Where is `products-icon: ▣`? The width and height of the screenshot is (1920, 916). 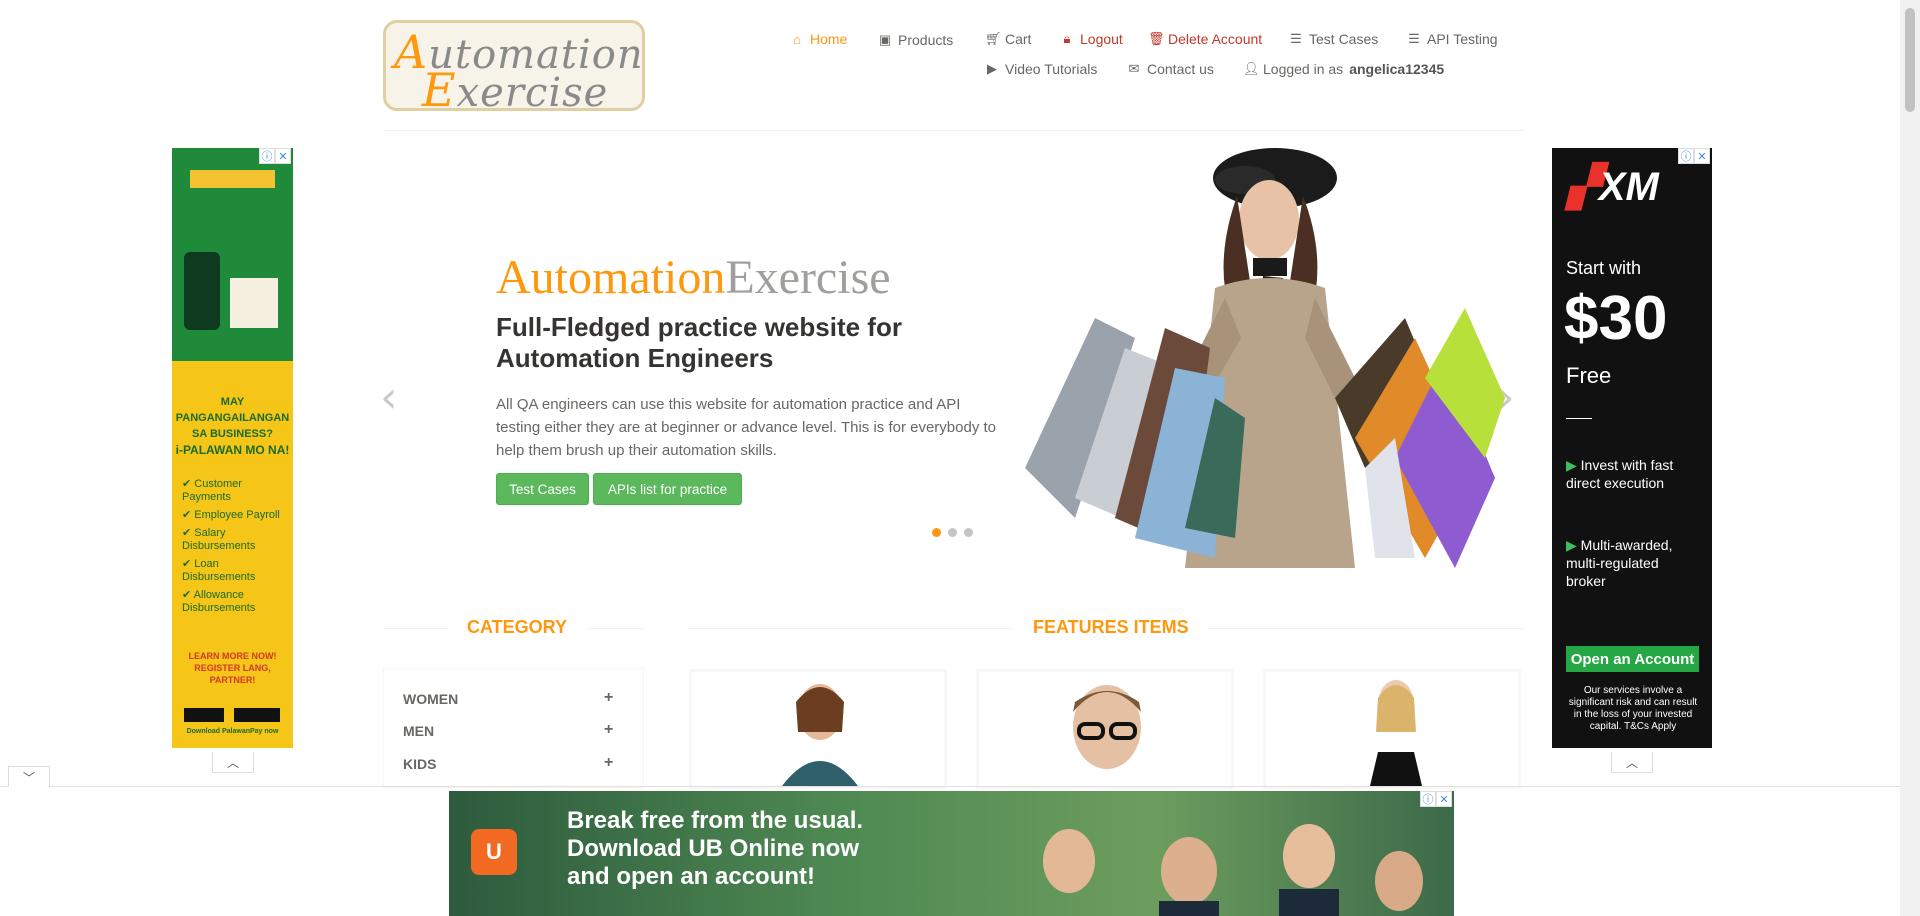
products-icon: ▣ is located at coordinates (885, 39).